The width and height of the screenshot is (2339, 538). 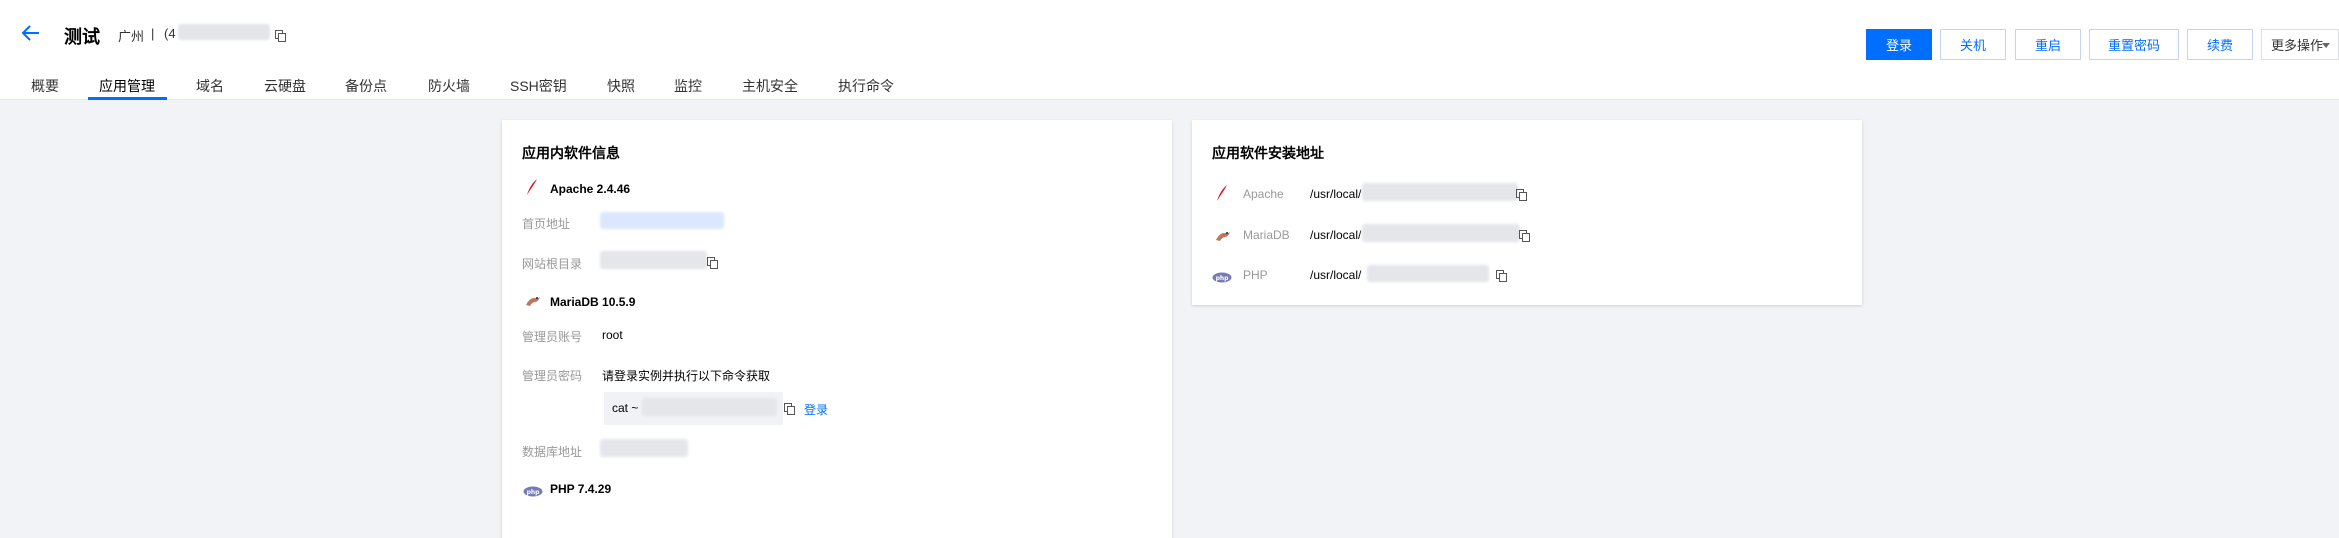 I want to click on homepage-label: 首页地址, so click(x=546, y=224).